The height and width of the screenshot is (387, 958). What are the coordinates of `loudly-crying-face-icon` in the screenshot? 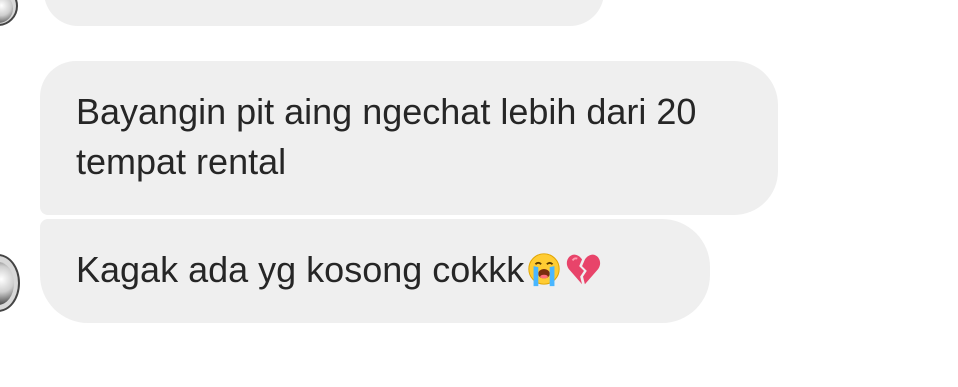 It's located at (544, 270).